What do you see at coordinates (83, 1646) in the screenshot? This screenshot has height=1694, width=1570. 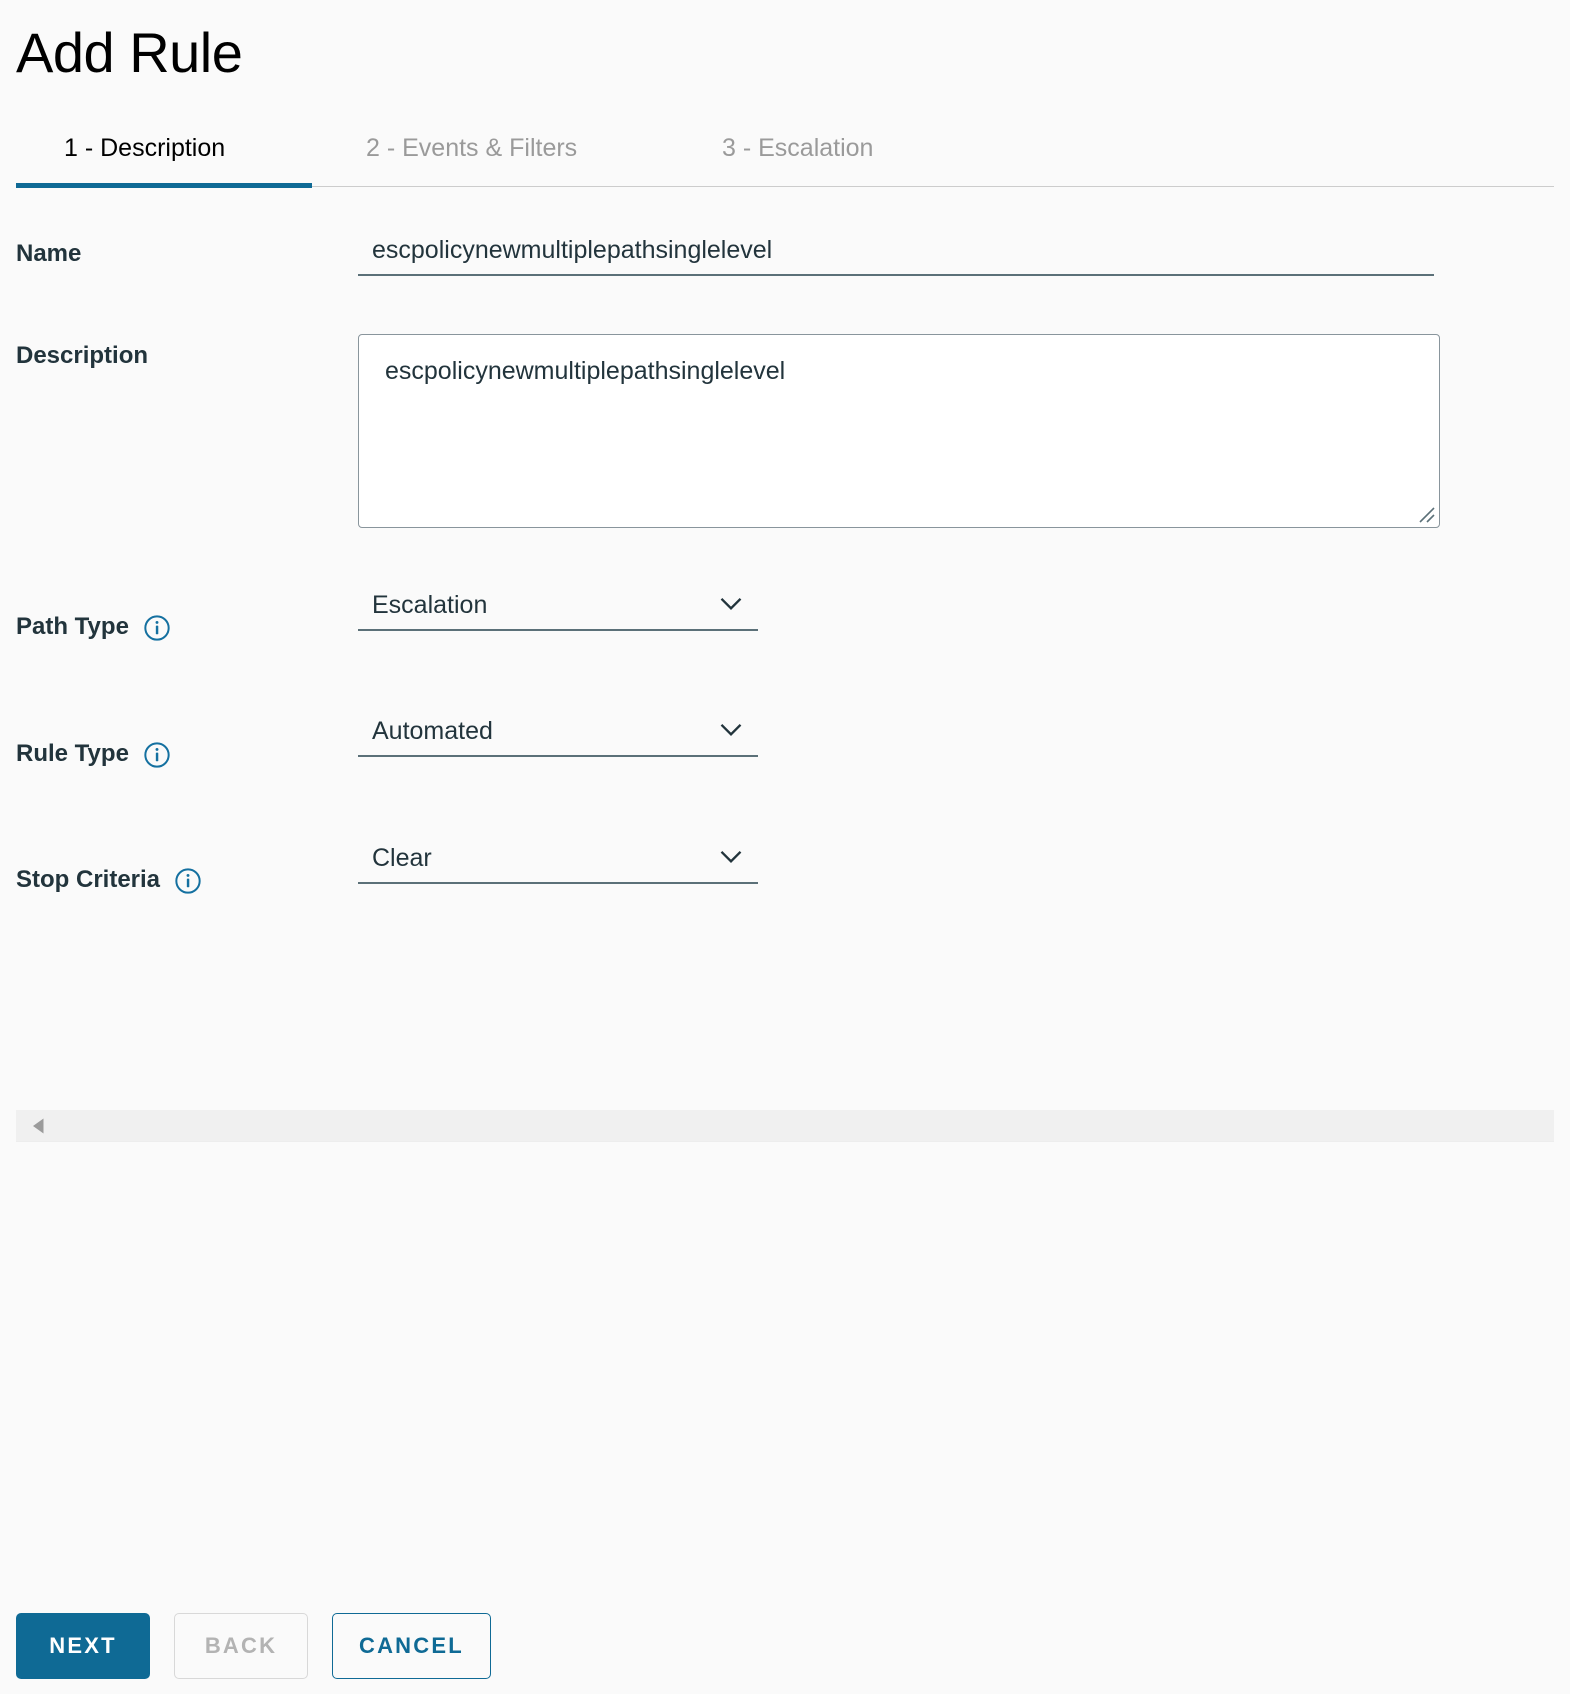 I see `next-button: NEXT` at bounding box center [83, 1646].